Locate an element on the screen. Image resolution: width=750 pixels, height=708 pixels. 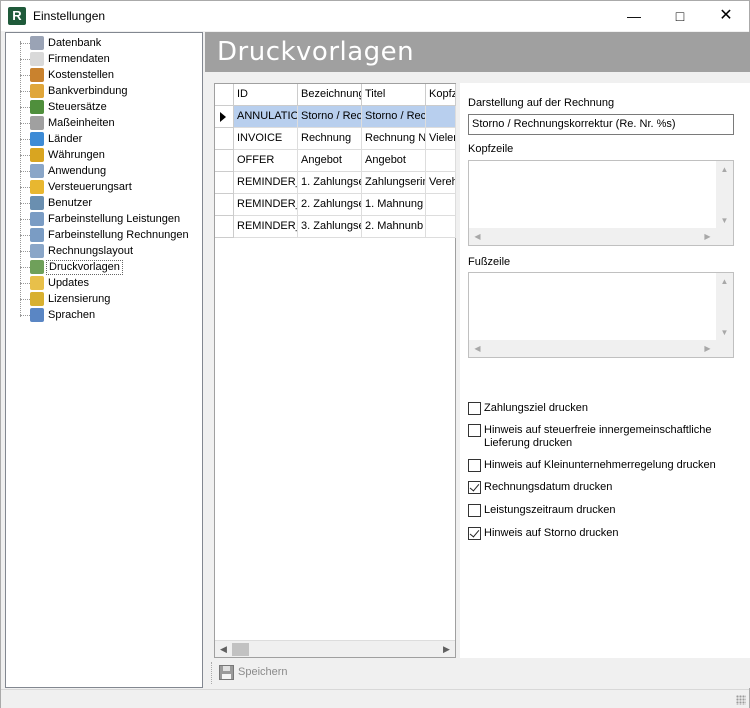
sidebar-item-lizensierung: Lizensierung is located at coordinates (101, 299).